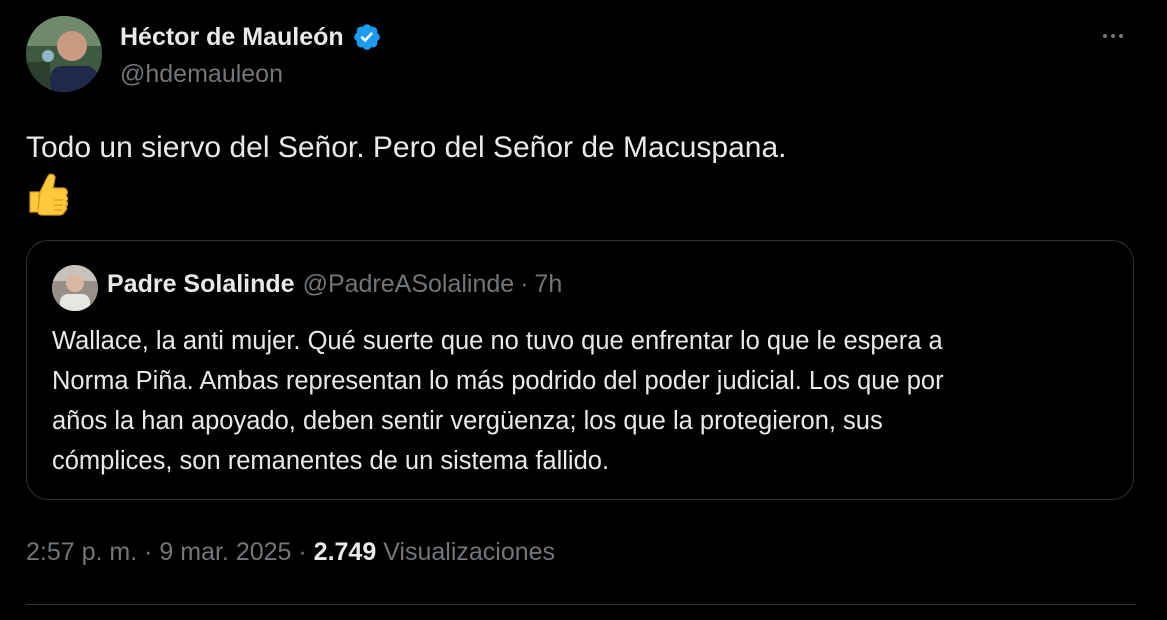 Image resolution: width=1167 pixels, height=620 pixels. Describe the element at coordinates (48, 194) in the screenshot. I see `thumbs-up-icon` at that location.